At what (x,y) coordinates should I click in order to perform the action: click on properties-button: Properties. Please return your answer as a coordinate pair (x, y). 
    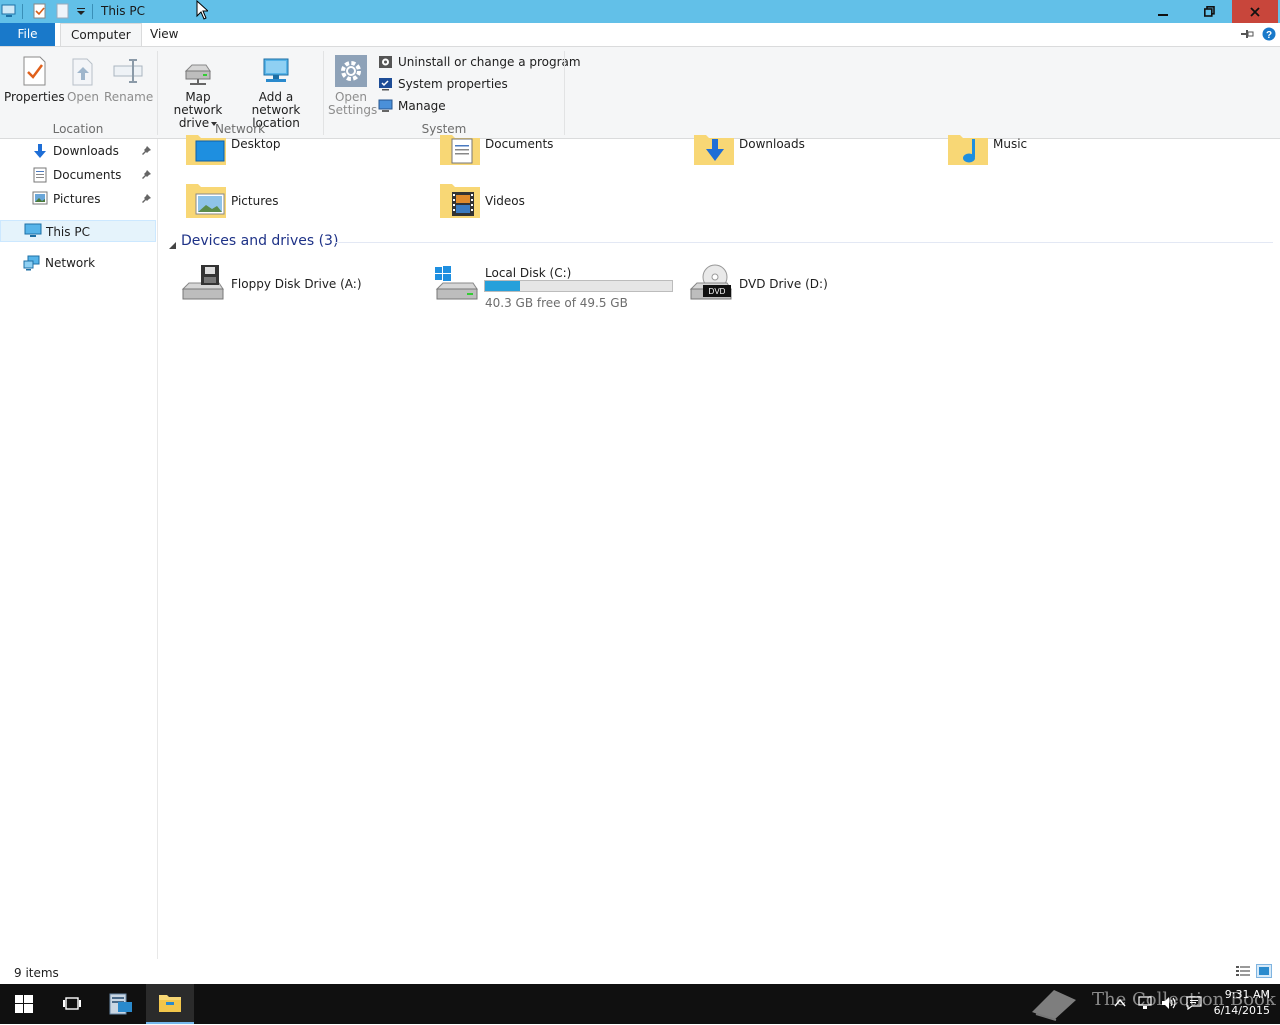
    Looking at the image, I should click on (34, 79).